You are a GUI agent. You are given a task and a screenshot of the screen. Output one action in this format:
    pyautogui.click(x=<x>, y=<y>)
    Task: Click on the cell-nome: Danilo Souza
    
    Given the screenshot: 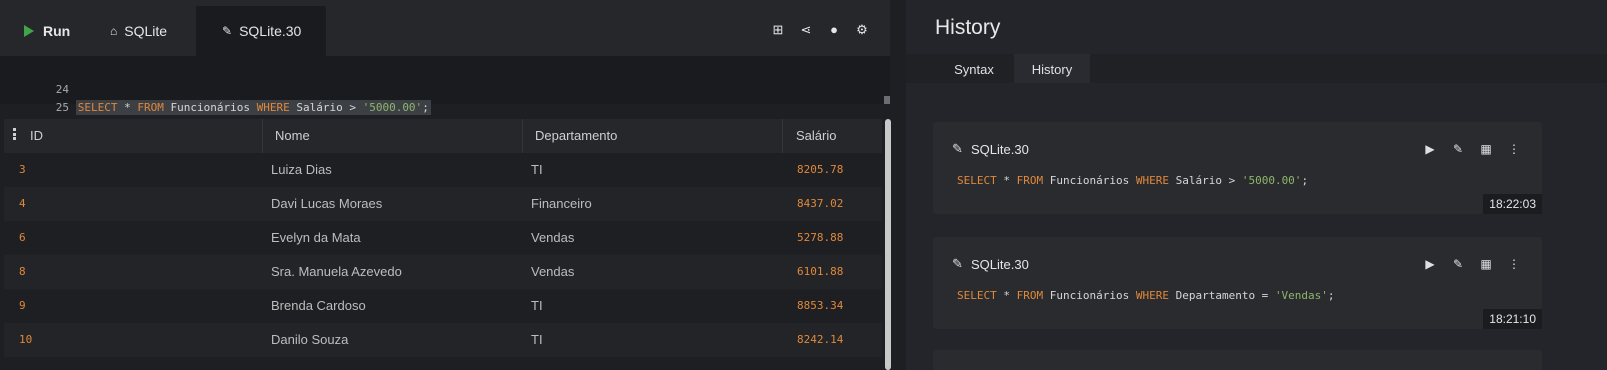 What is the action you would take?
    pyautogui.click(x=310, y=339)
    